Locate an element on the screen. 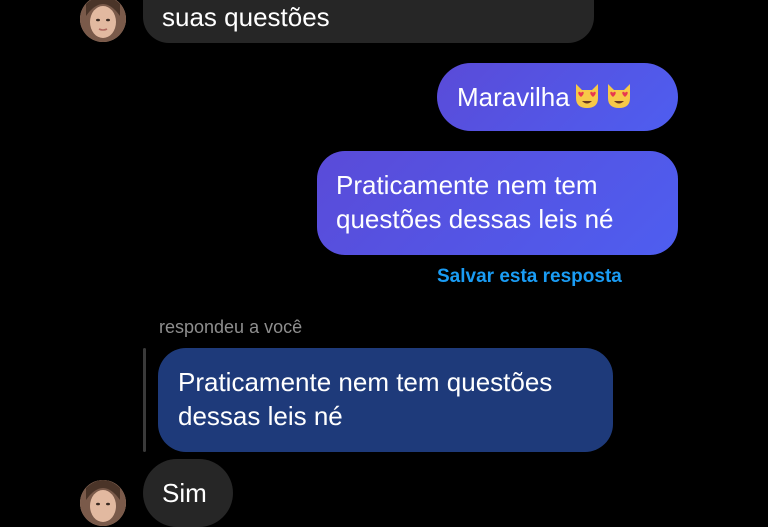  reply-meta-label: respondeu a você is located at coordinates (231, 327).